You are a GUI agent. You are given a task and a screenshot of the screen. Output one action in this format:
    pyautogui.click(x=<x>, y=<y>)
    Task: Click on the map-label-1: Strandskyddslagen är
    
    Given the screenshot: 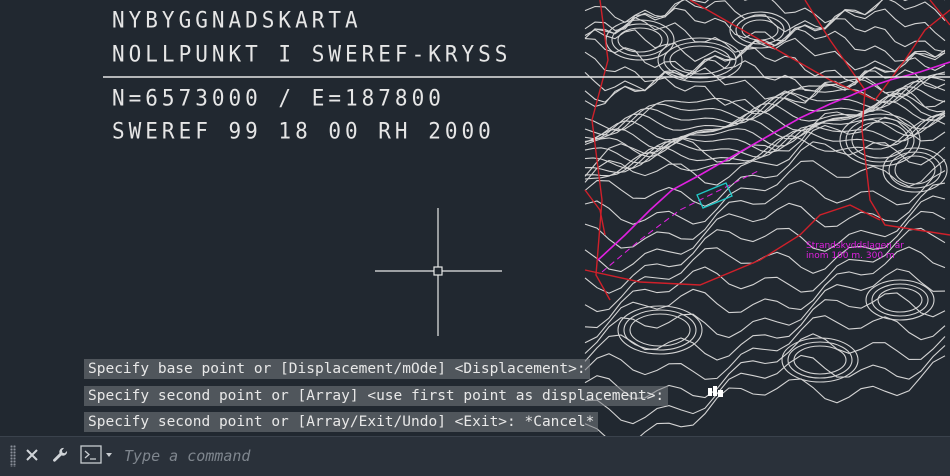 What is the action you would take?
    pyautogui.click(x=855, y=246)
    